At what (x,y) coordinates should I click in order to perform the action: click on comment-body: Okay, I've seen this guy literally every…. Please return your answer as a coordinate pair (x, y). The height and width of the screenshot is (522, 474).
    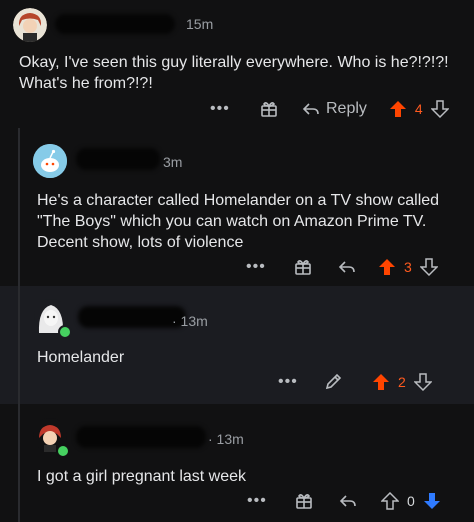
    Looking at the image, I should click on (234, 73).